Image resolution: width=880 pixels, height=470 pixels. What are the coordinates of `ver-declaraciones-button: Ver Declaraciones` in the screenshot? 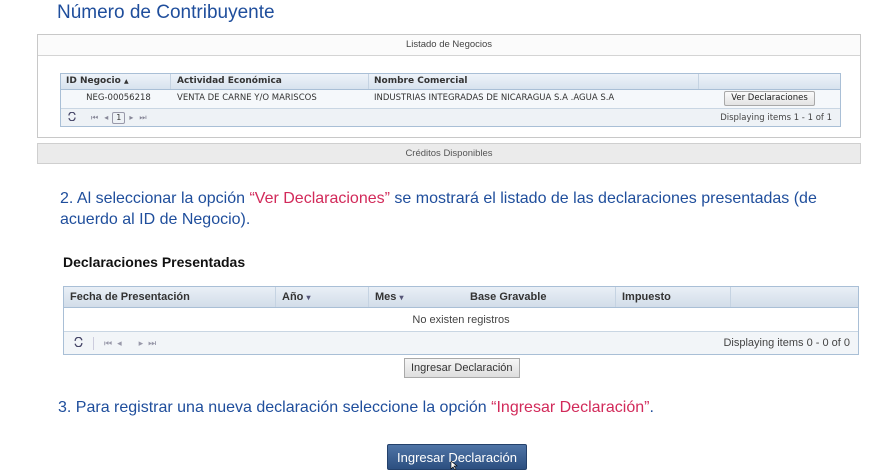 It's located at (769, 98).